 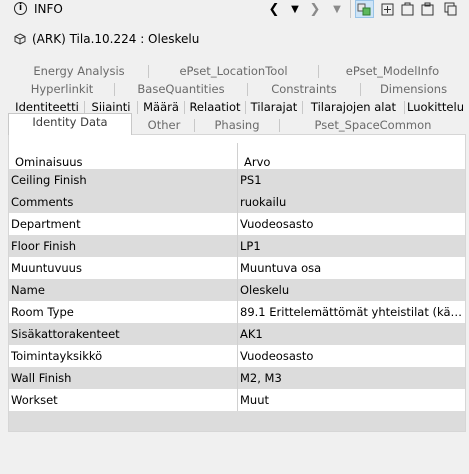 What do you see at coordinates (387, 9) in the screenshot?
I see `add-tab-icon` at bounding box center [387, 9].